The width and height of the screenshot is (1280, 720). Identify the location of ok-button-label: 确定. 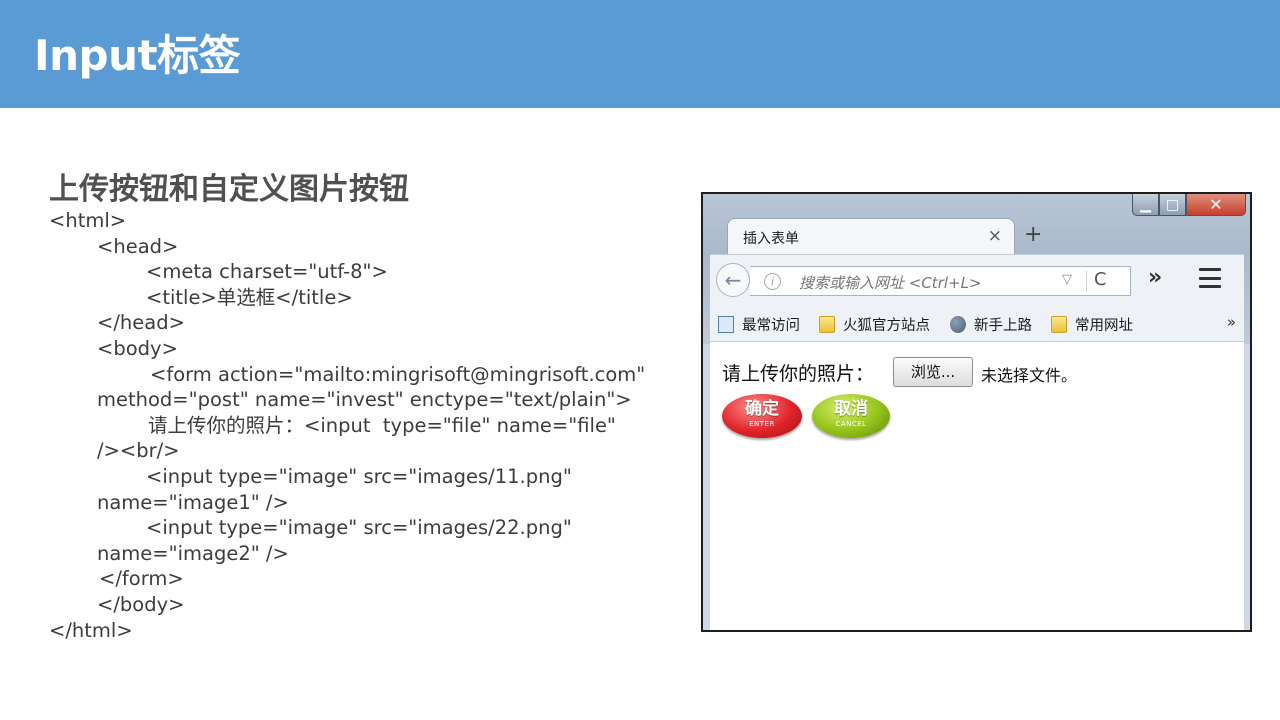
(762, 409).